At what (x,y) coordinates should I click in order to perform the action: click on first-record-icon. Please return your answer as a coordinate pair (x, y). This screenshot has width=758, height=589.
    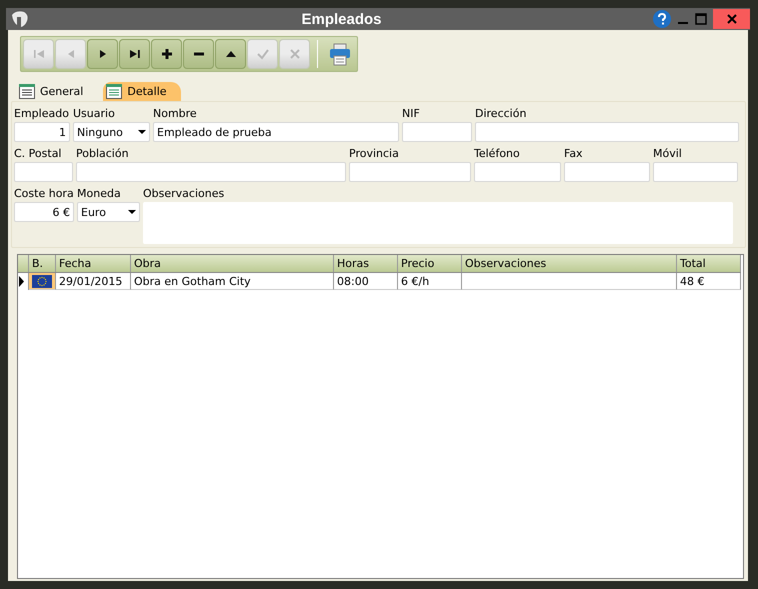
    Looking at the image, I should click on (39, 54).